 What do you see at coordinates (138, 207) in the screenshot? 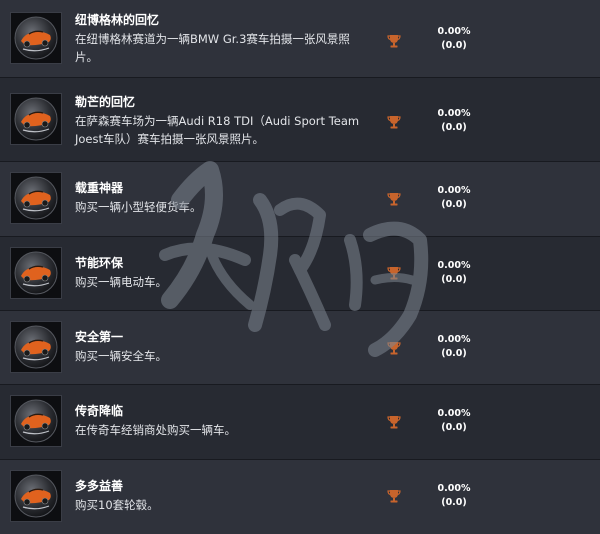
I see `trophy-description: 购买一辆小型轻便货车。` at bounding box center [138, 207].